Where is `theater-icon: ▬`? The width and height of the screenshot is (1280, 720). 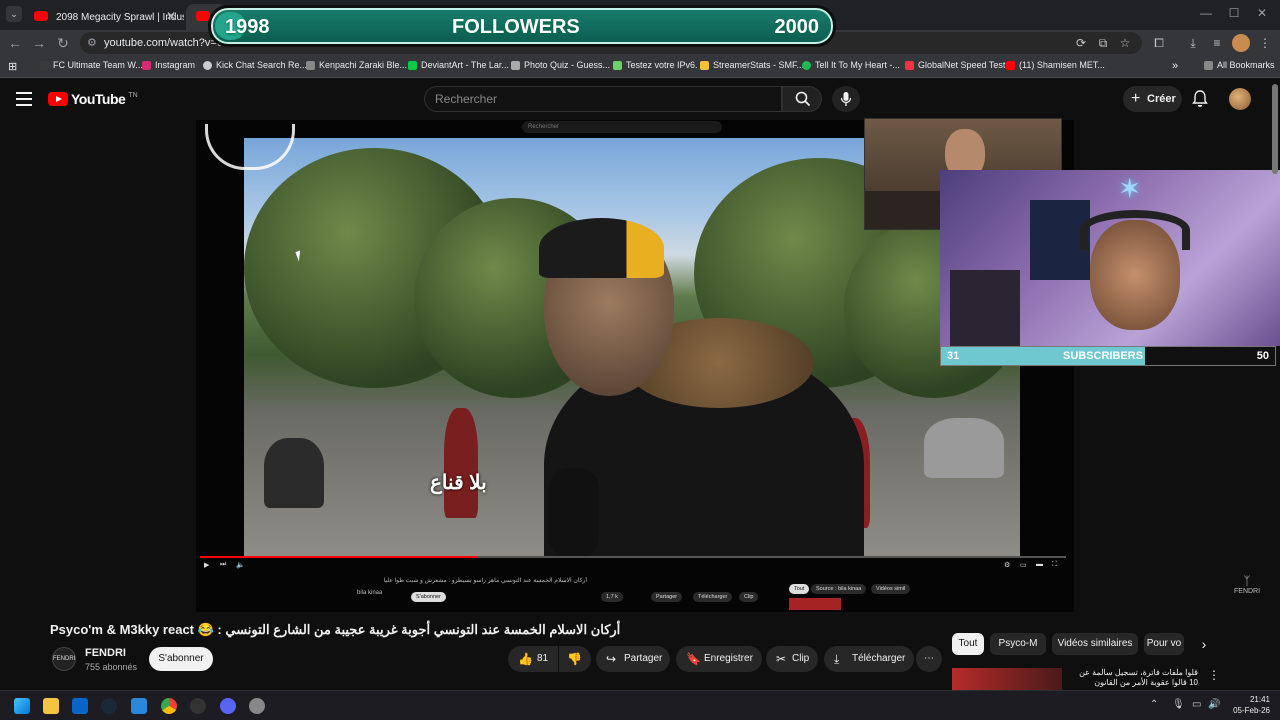 theater-icon: ▬ is located at coordinates (1039, 564).